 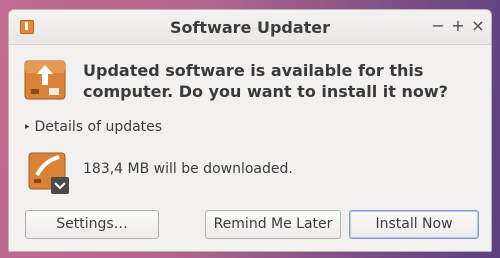 What do you see at coordinates (98, 127) in the screenshot?
I see `details-label: Details of updates` at bounding box center [98, 127].